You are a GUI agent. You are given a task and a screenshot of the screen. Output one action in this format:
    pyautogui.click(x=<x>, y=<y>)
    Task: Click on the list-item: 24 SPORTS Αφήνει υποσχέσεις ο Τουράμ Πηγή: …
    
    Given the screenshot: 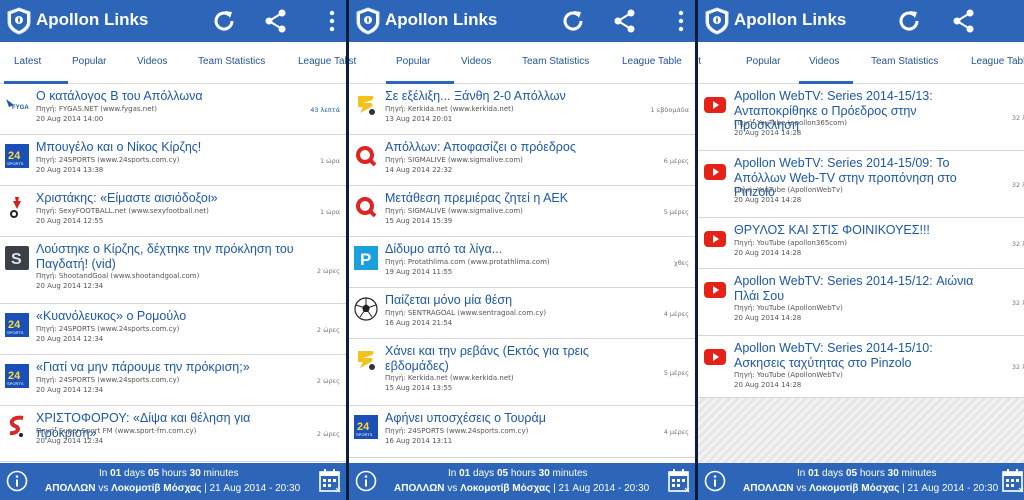 What is the action you would take?
    pyautogui.click(x=522, y=432)
    